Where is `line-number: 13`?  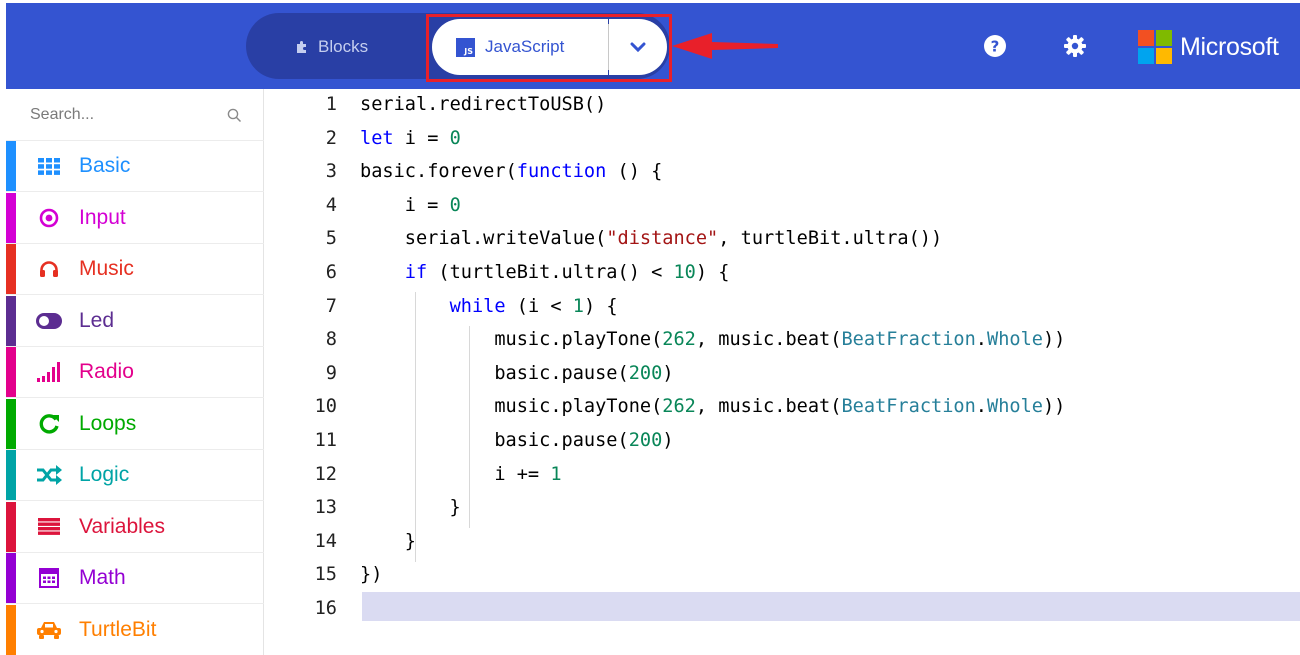 line-number: 13 is located at coordinates (325, 508).